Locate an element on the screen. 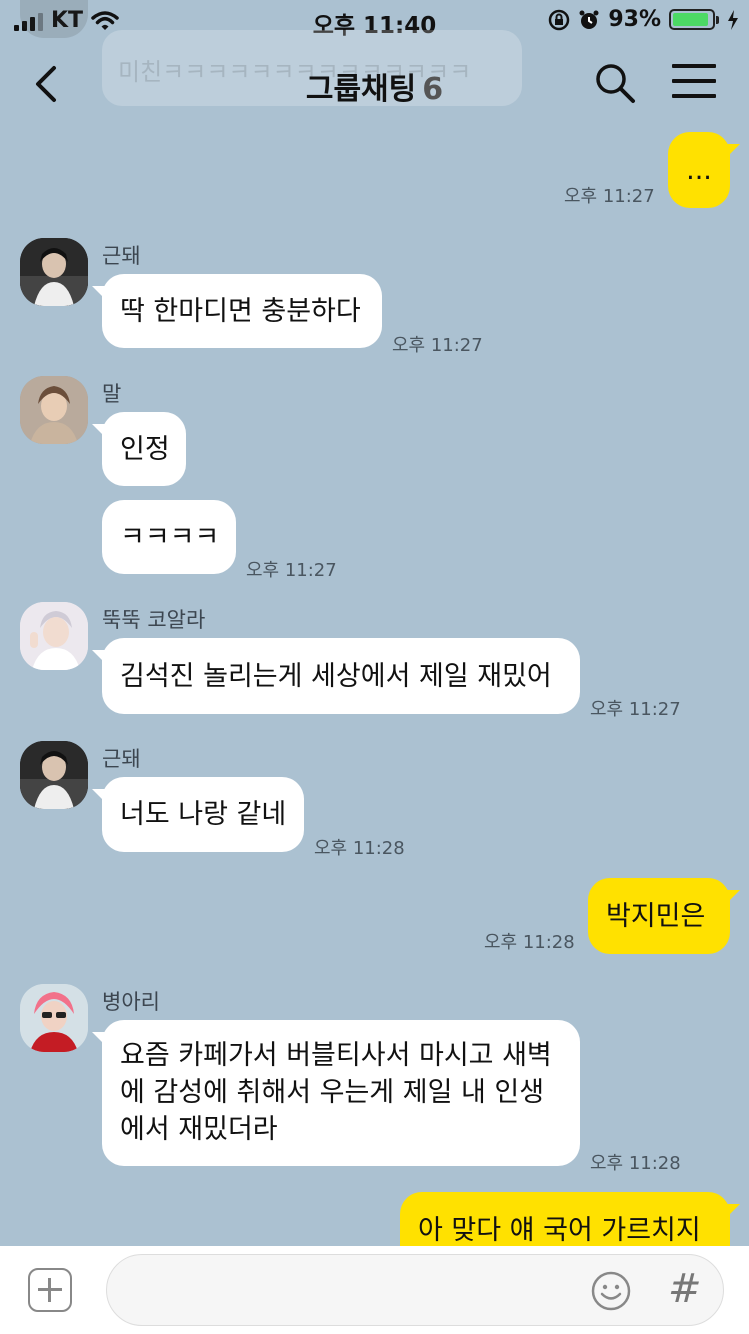 The height and width of the screenshot is (1334, 749). message-text: 인정 is located at coordinates (145, 449).